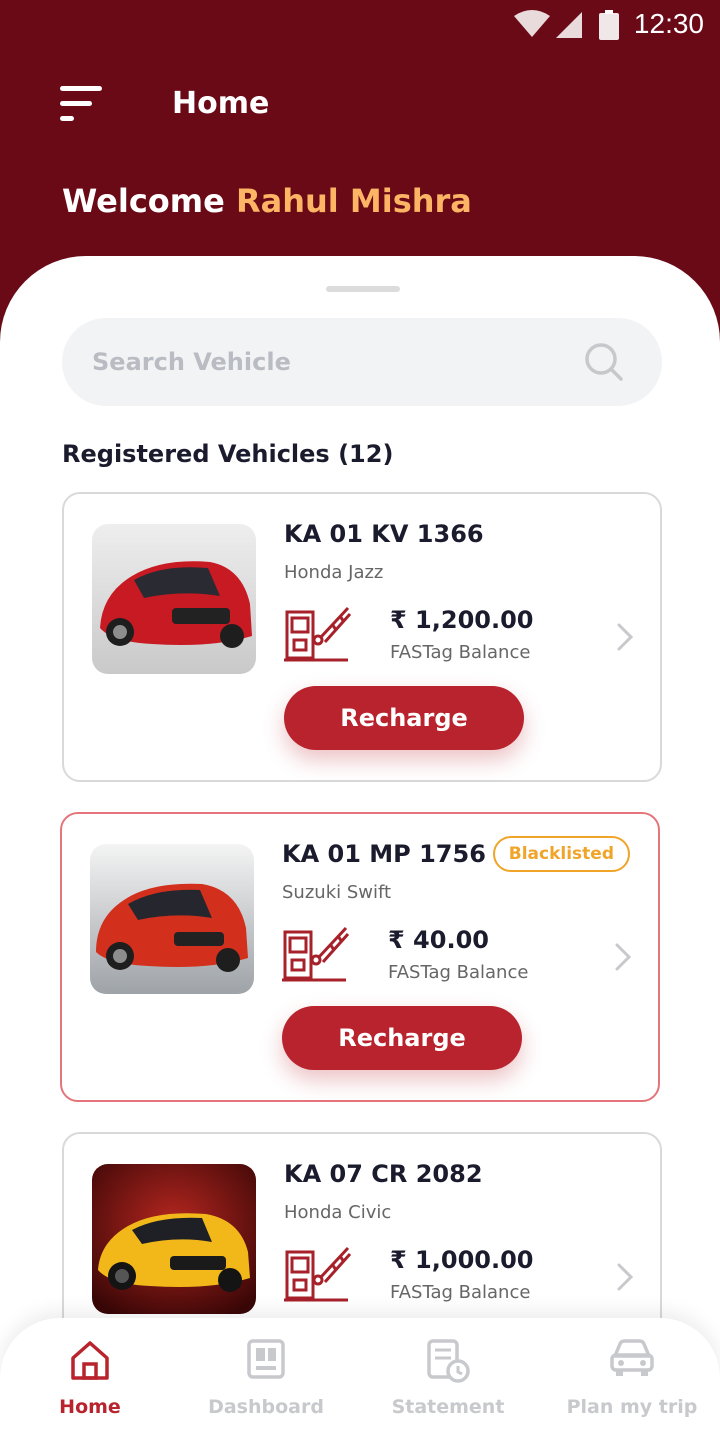 The height and width of the screenshot is (1440, 720). I want to click on menu-icon, so click(81, 103).